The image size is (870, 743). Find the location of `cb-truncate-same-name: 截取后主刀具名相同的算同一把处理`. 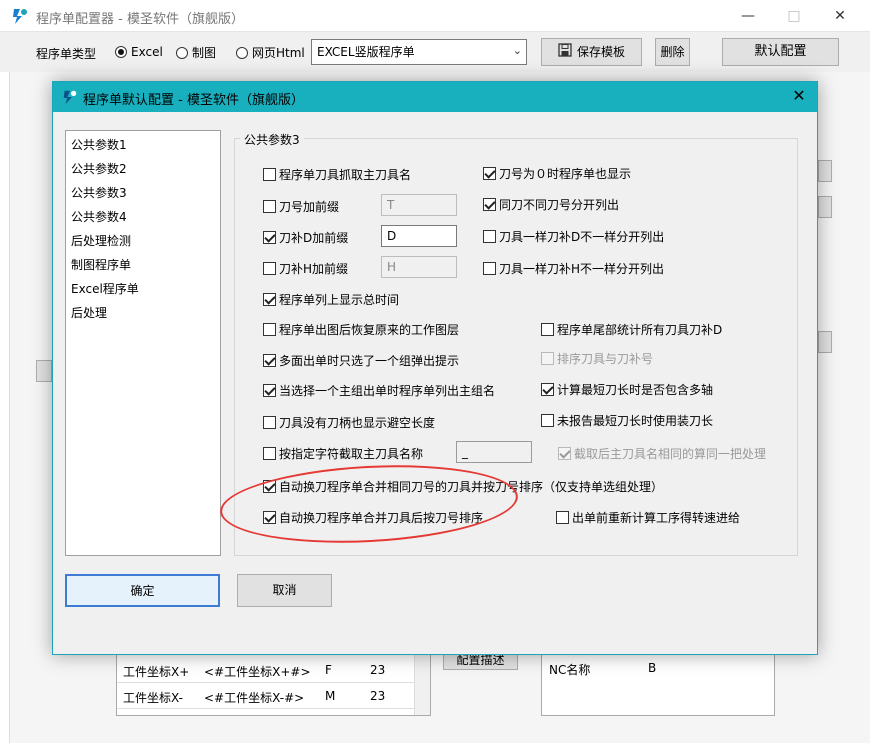

cb-truncate-same-name: 截取后主刀具名相同的算同一把处理 is located at coordinates (662, 453).